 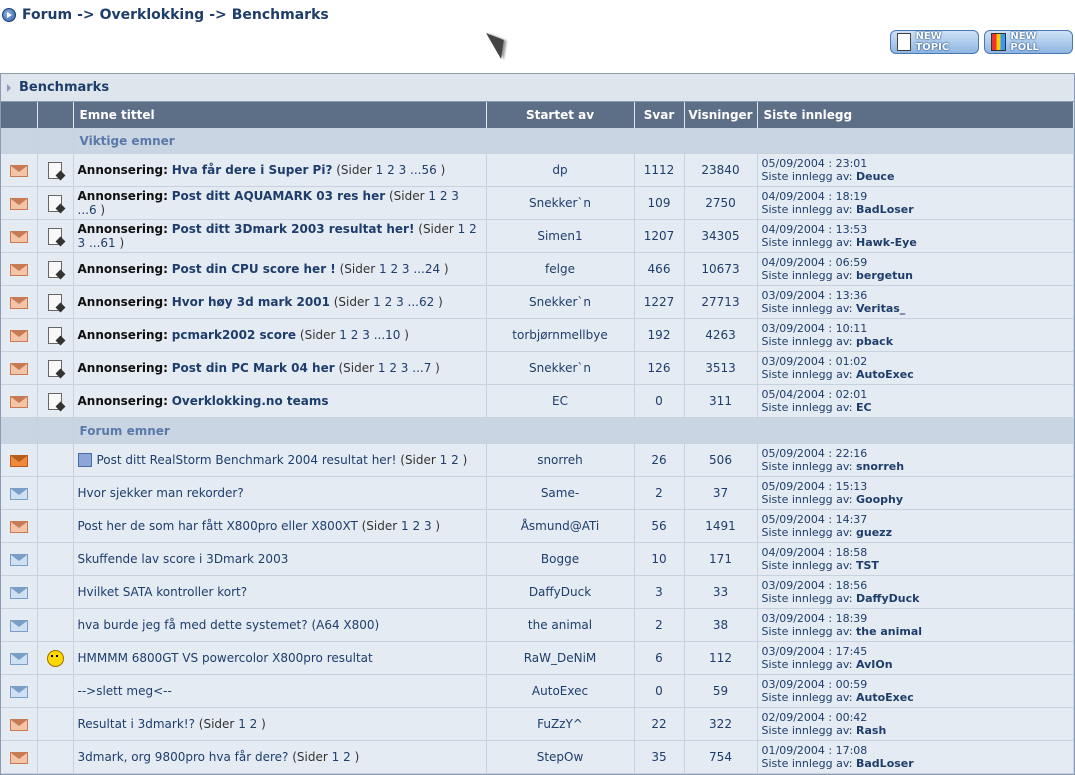 I want to click on topic-replies: 2, so click(x=659, y=493).